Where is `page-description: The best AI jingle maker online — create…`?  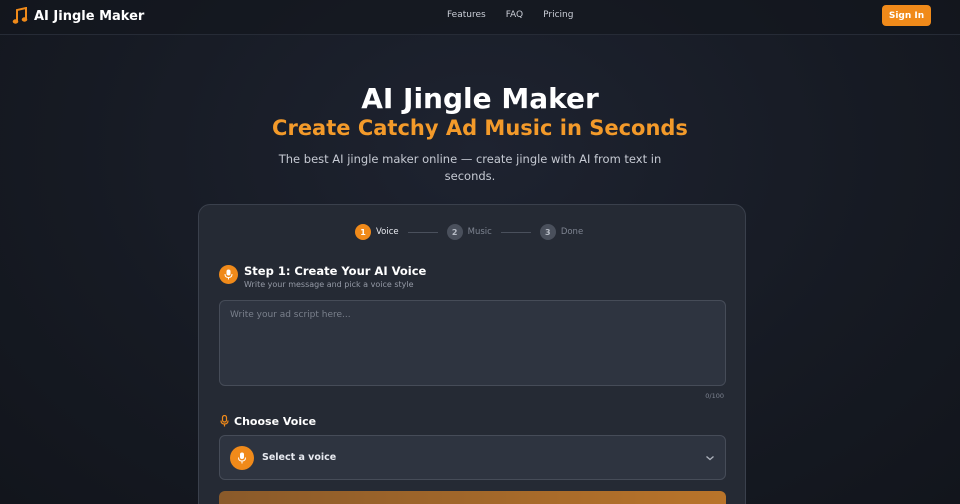
page-description: The best AI jingle maker online — create… is located at coordinates (470, 167).